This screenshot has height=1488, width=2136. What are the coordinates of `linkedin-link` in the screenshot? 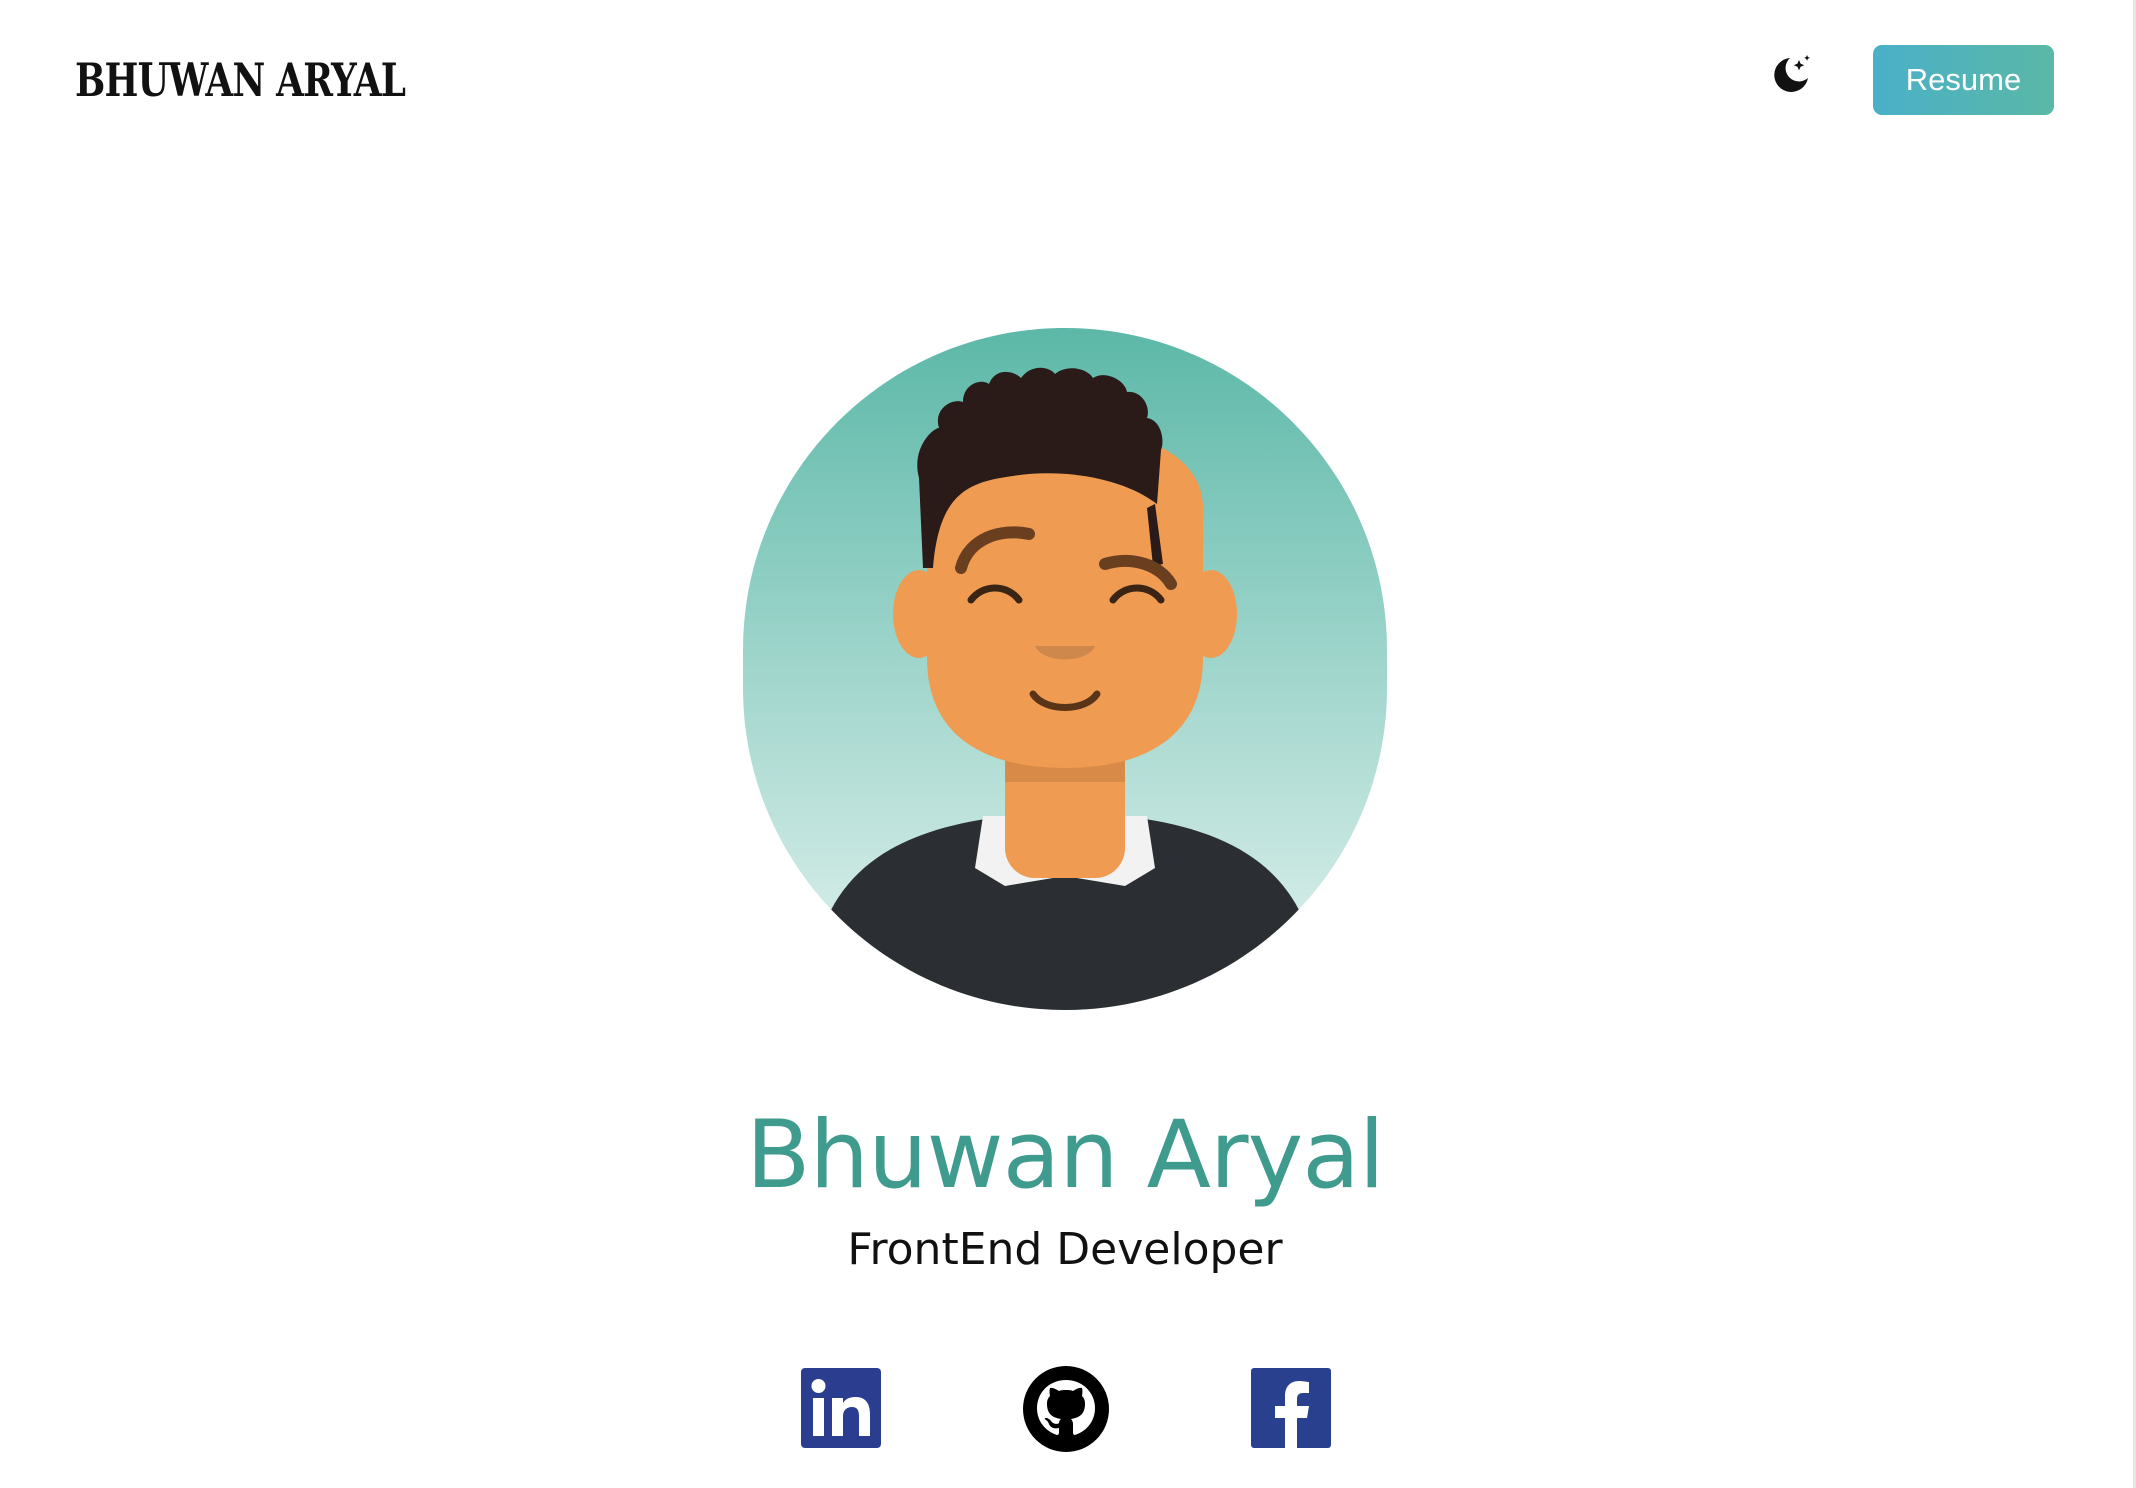 It's located at (841, 1408).